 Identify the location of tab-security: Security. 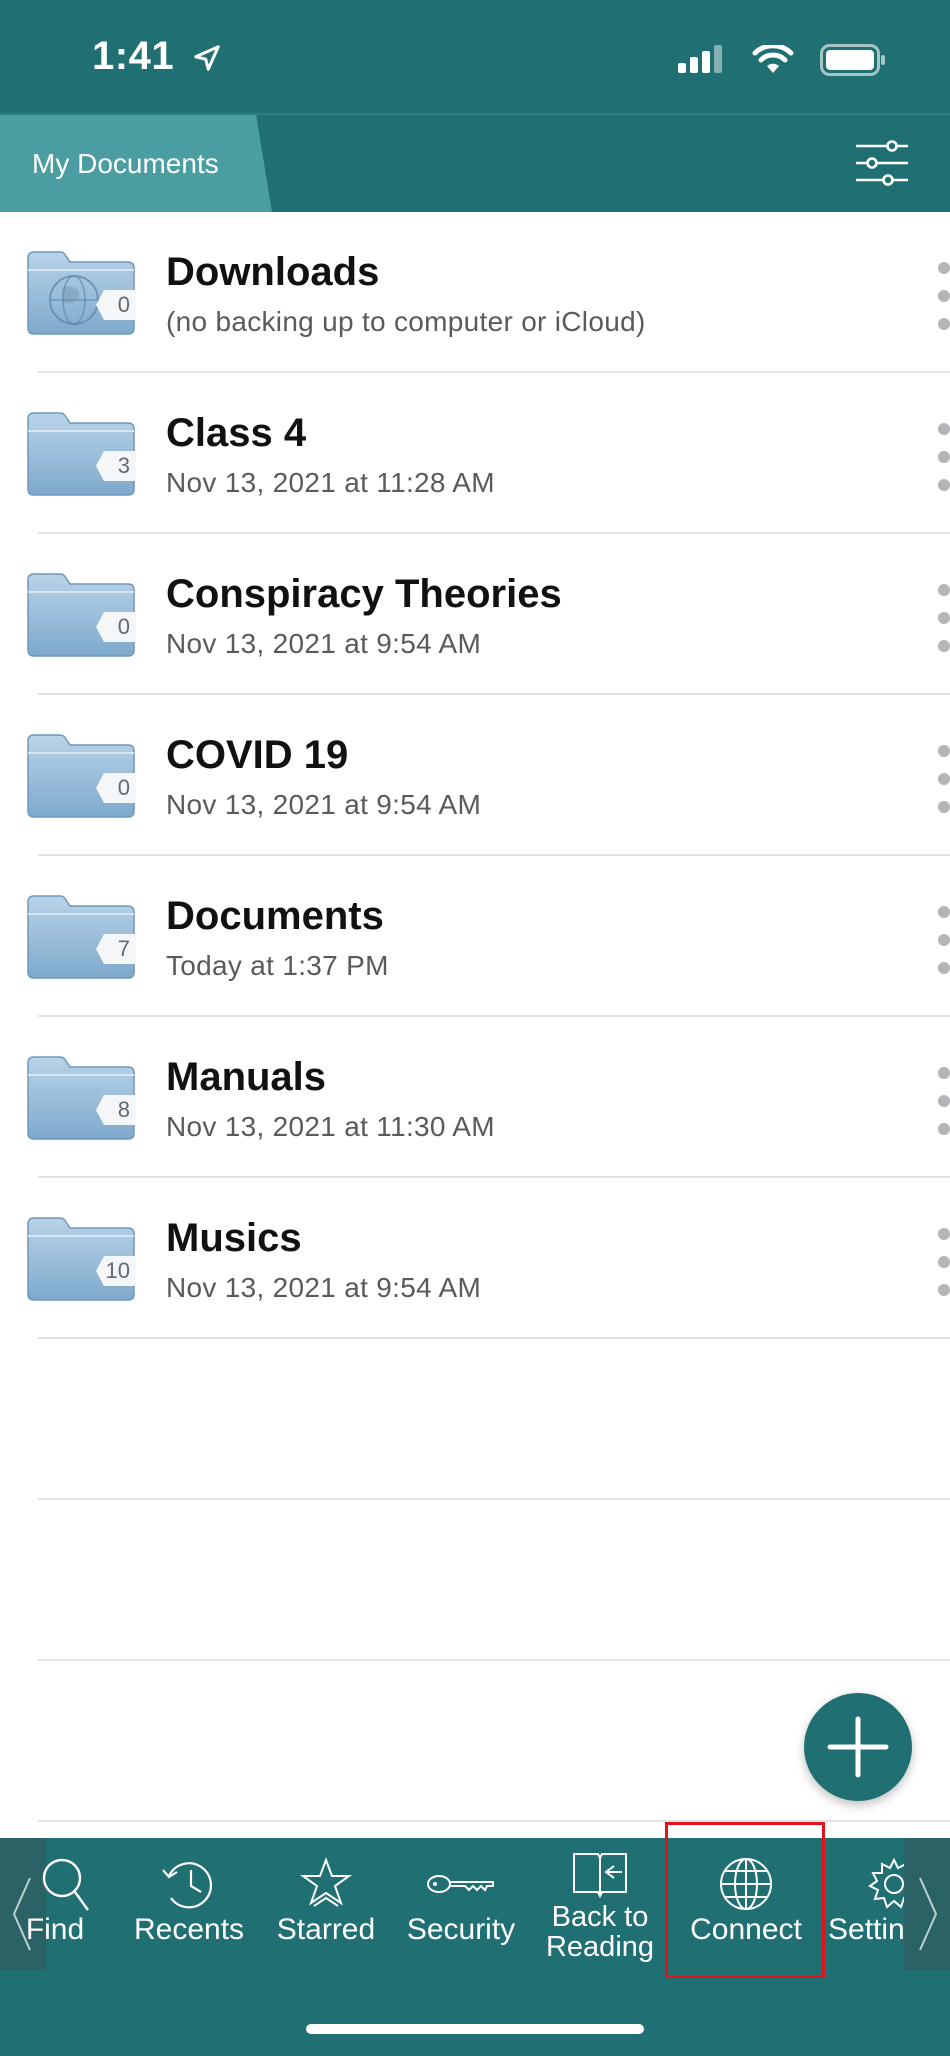
(461, 1914).